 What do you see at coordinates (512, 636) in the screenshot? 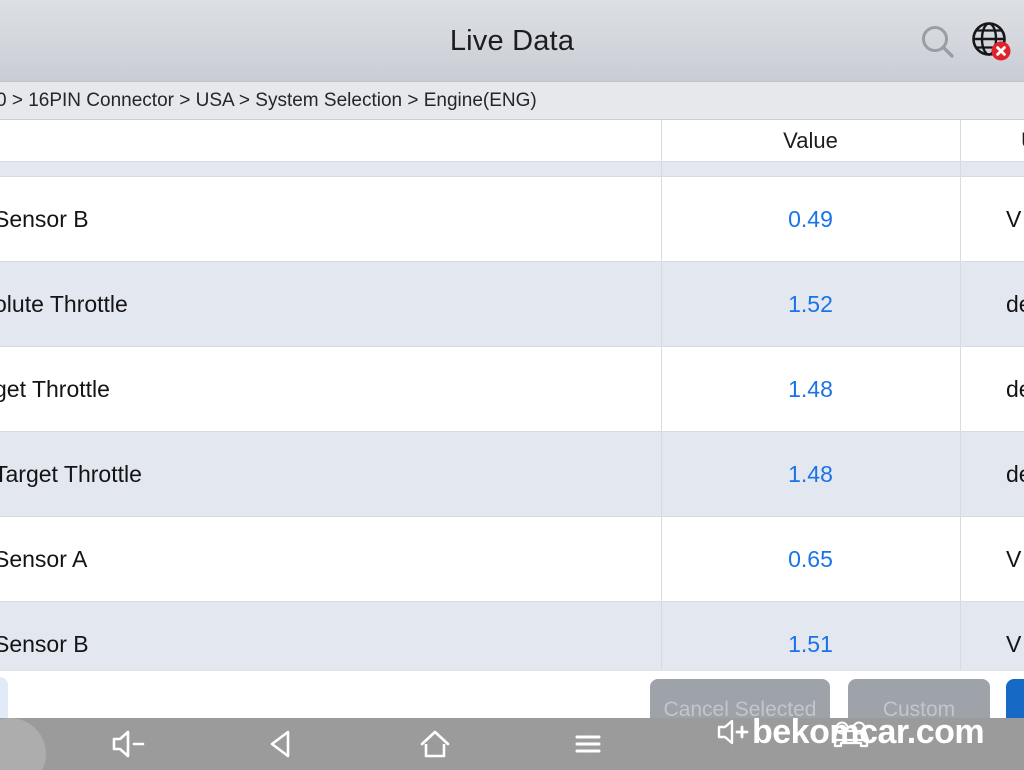
I see `table-row: Sensor B 1.51 V` at bounding box center [512, 636].